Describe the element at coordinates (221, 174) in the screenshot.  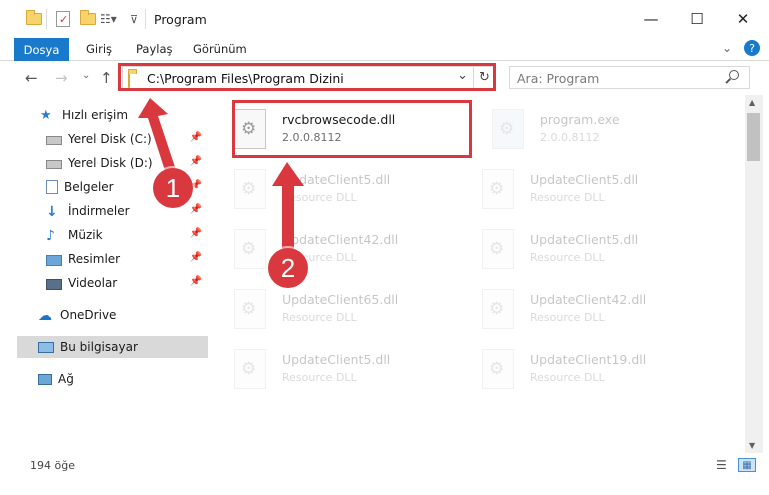
I see `annotation-arrows` at that location.